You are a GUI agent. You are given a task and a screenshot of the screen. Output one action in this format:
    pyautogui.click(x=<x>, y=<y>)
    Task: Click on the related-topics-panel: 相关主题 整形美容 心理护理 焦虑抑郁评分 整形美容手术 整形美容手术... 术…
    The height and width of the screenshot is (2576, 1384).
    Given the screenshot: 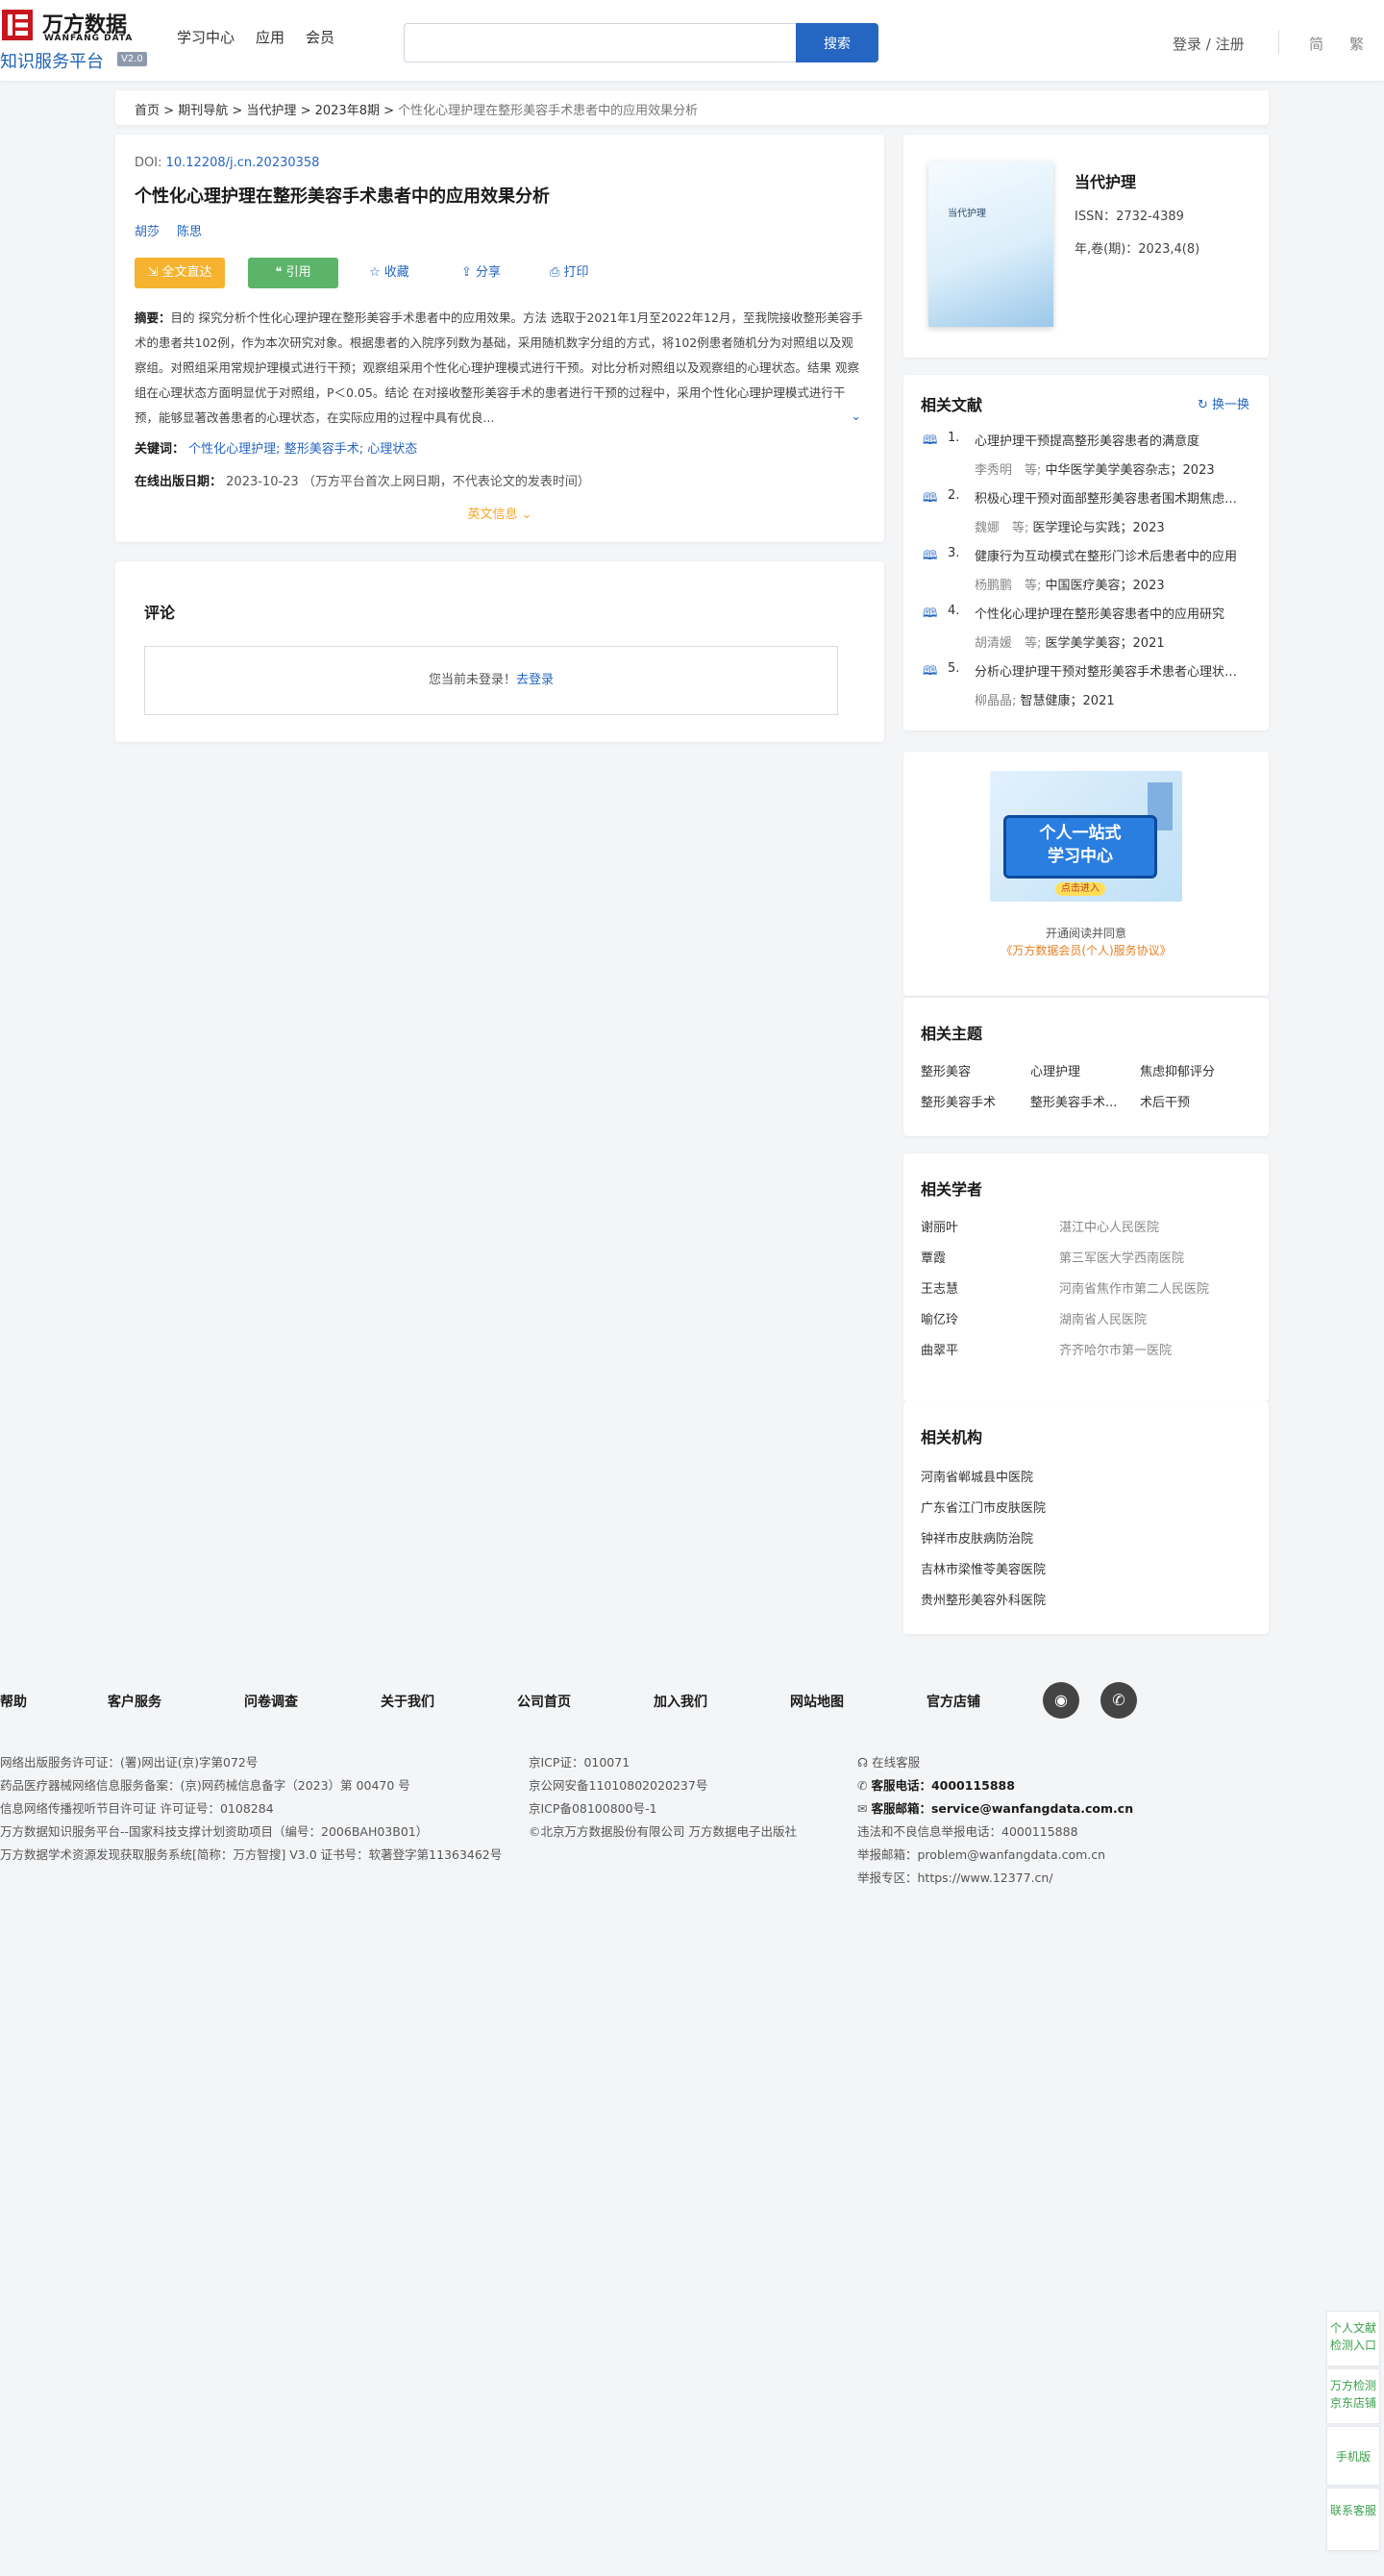 What is the action you would take?
    pyautogui.click(x=1086, y=1067)
    